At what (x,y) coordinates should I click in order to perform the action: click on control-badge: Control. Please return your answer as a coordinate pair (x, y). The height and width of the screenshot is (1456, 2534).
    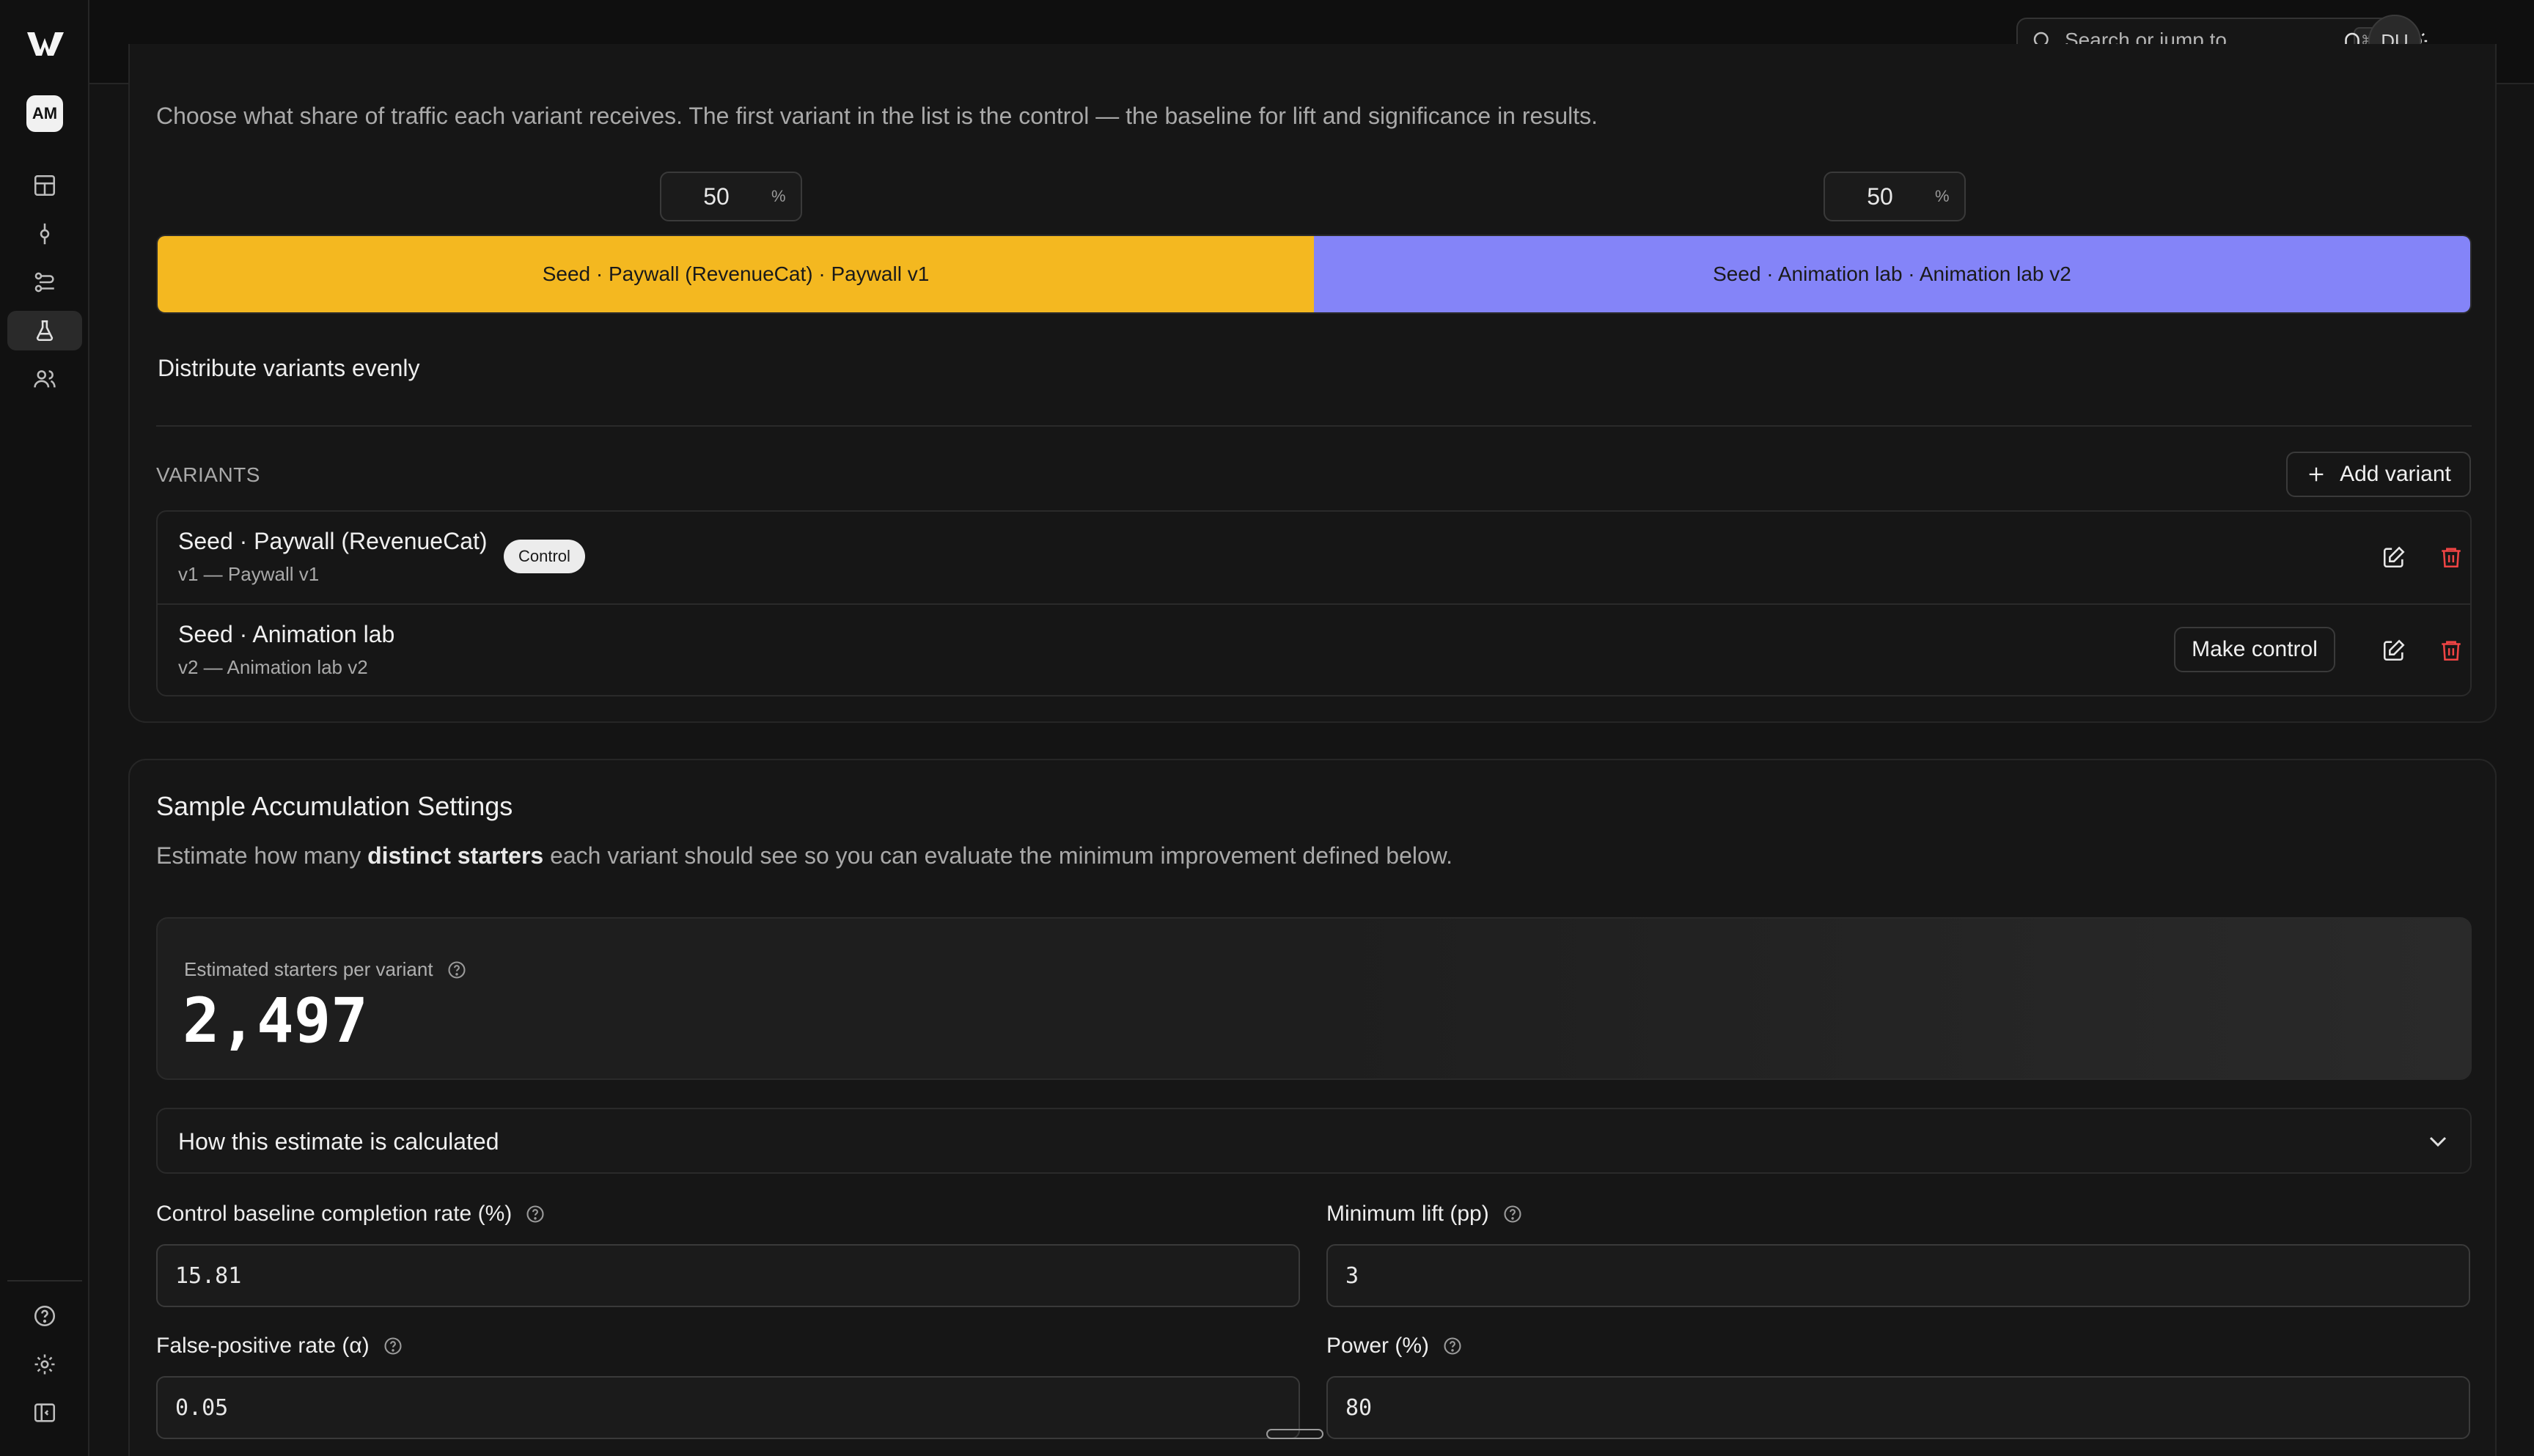
    Looking at the image, I should click on (544, 556).